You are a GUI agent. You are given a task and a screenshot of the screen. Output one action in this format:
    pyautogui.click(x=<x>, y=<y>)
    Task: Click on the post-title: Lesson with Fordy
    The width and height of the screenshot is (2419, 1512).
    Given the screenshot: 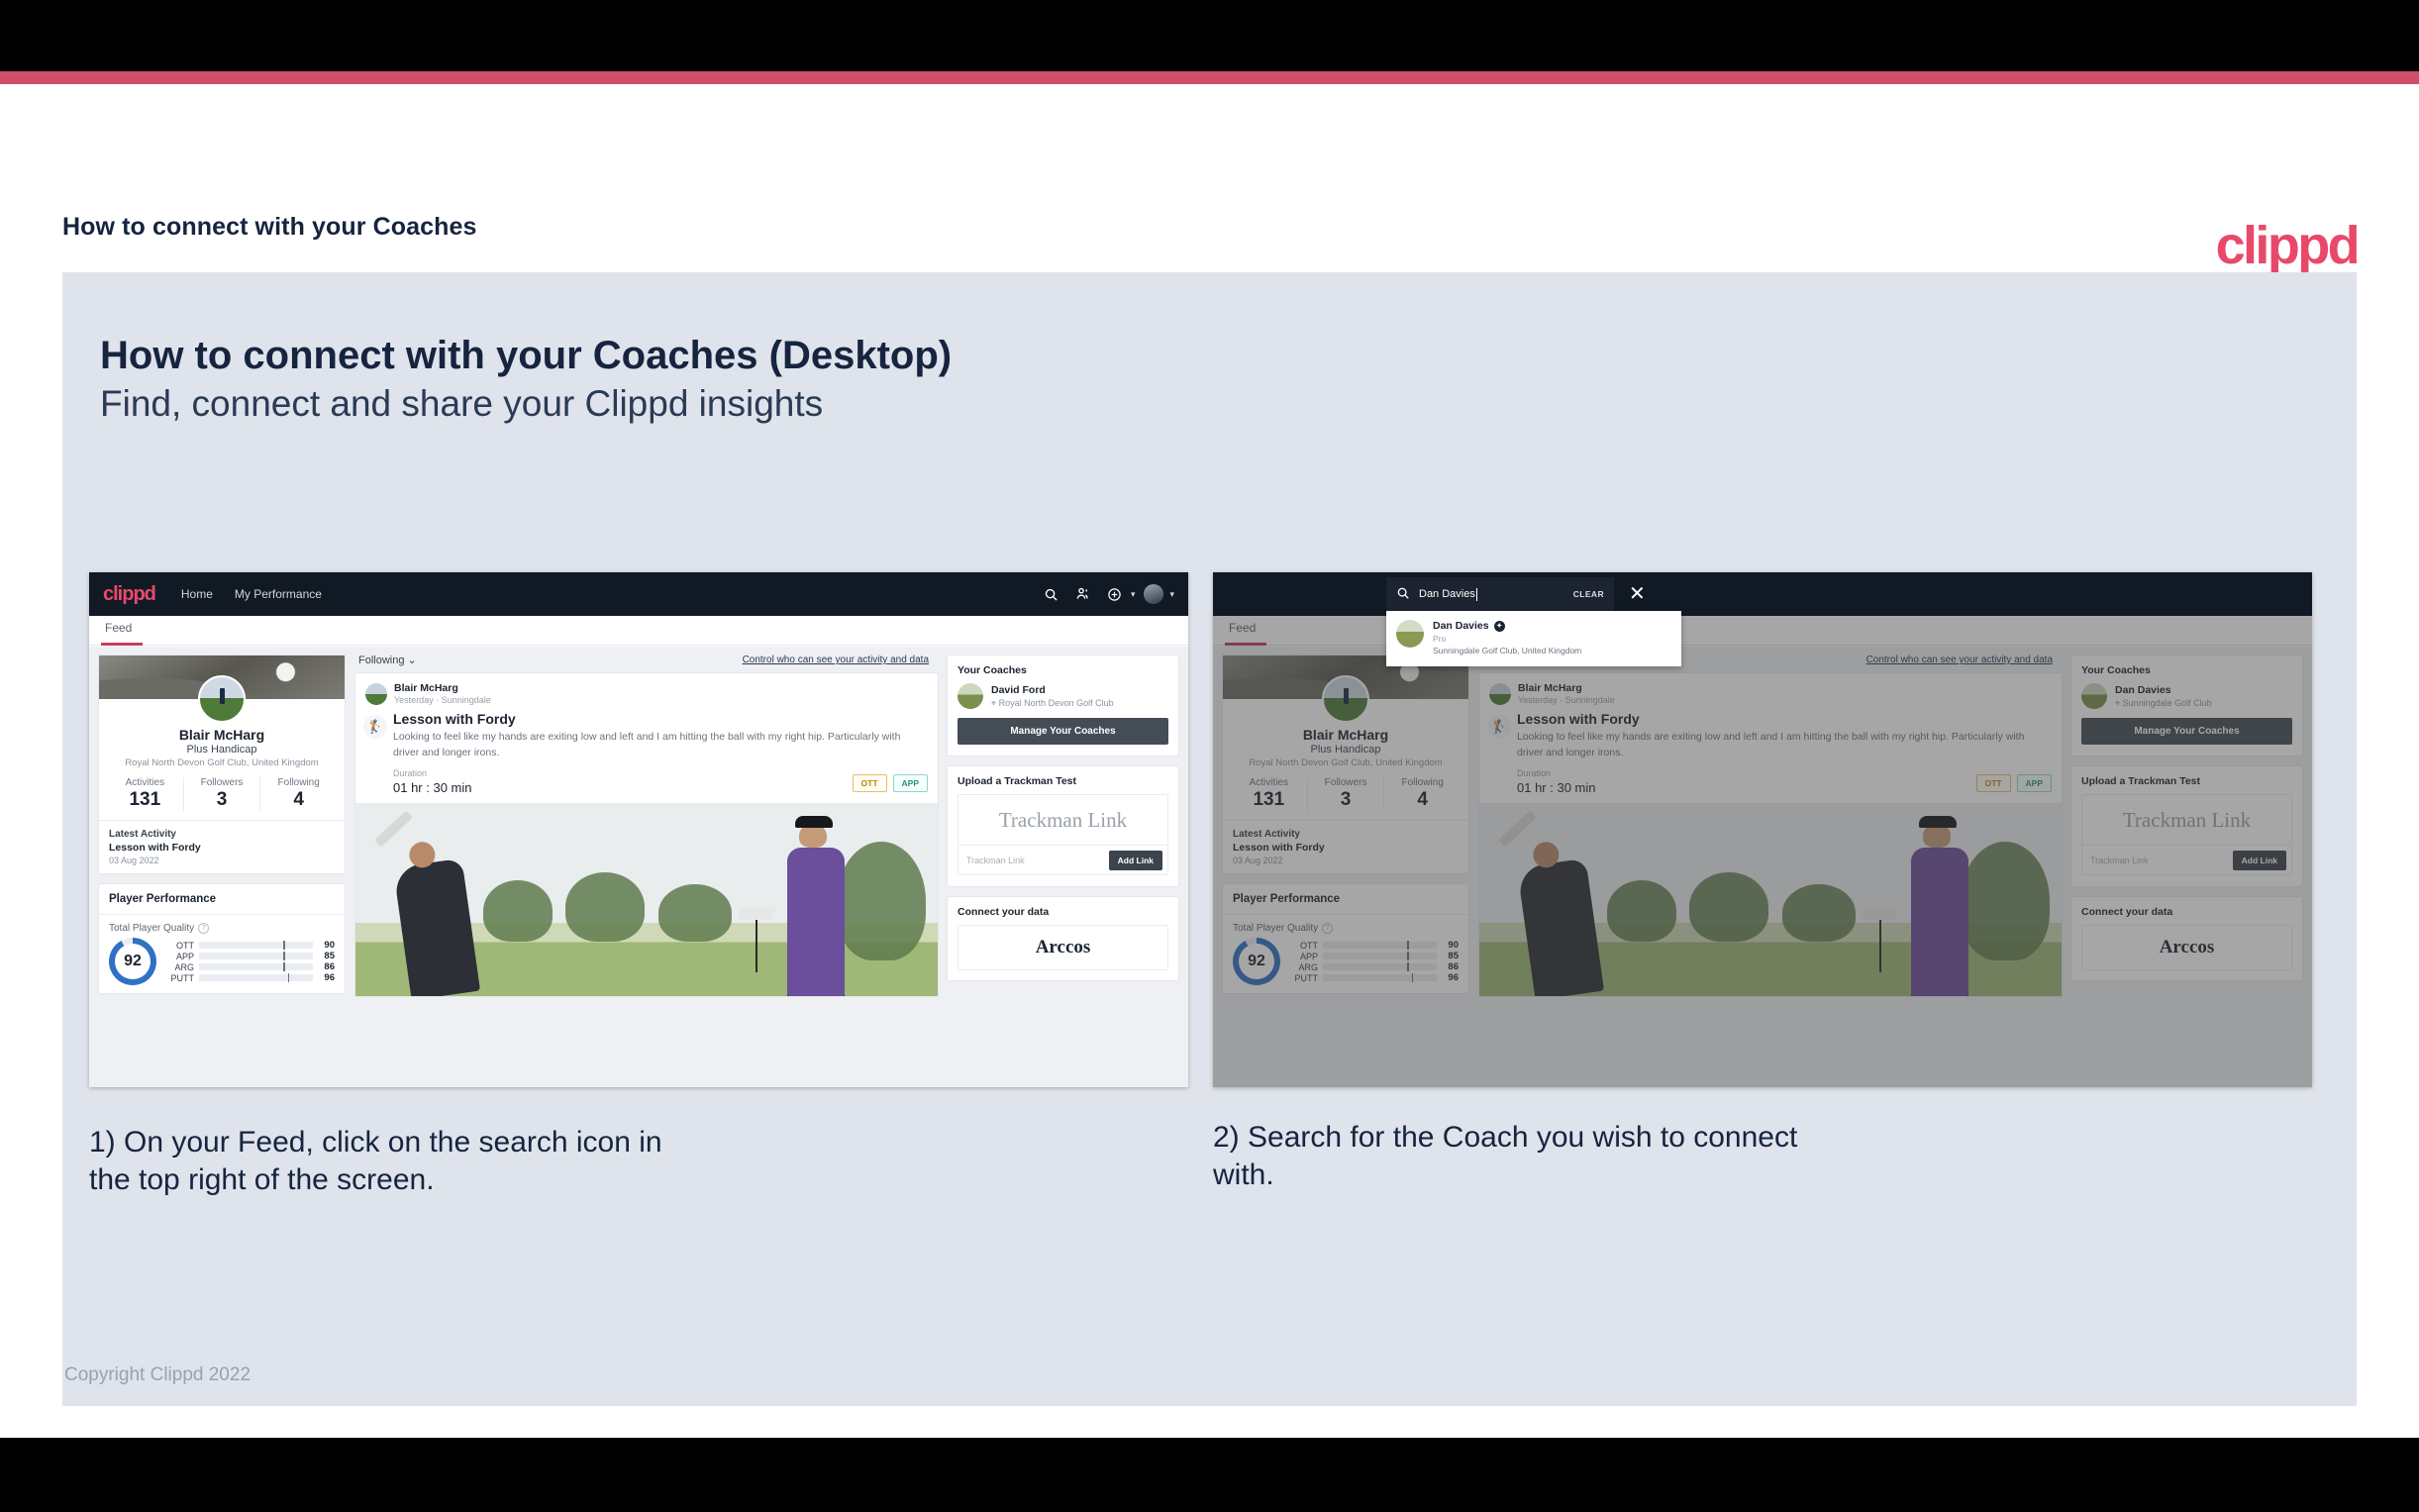 What is the action you would take?
    pyautogui.click(x=454, y=719)
    